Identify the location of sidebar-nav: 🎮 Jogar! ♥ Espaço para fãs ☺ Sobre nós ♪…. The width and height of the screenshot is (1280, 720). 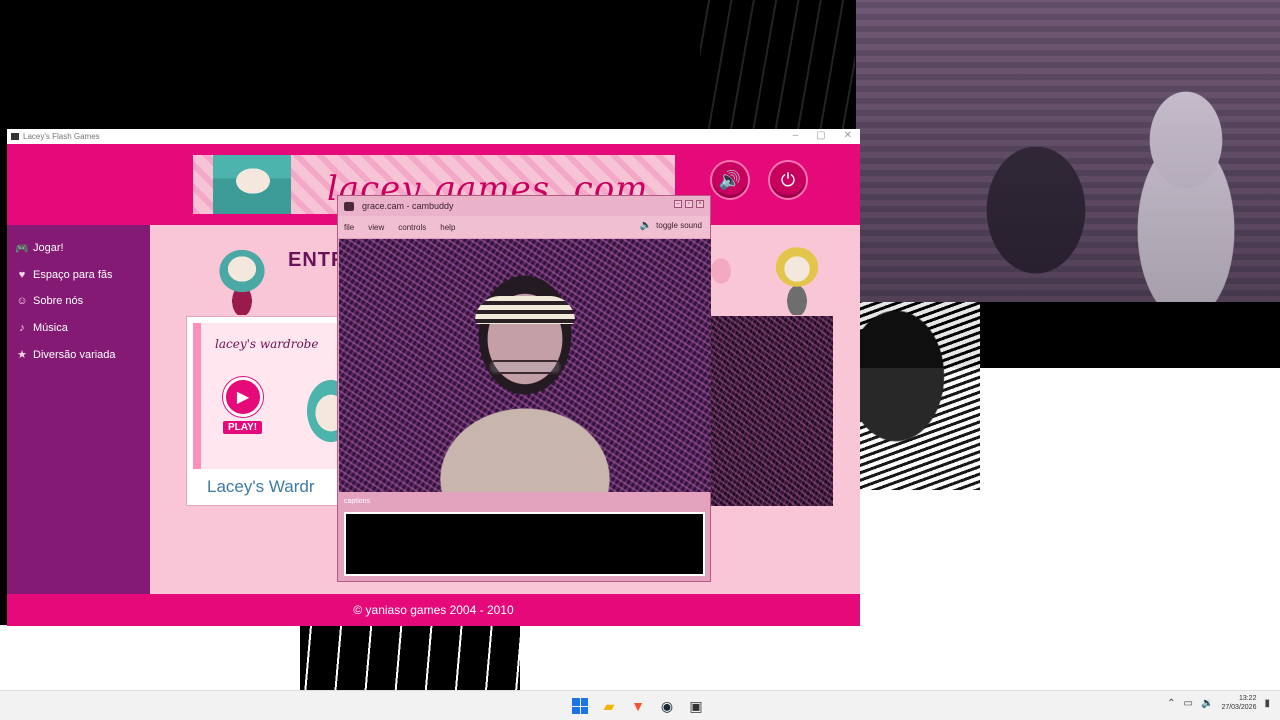
(78, 409).